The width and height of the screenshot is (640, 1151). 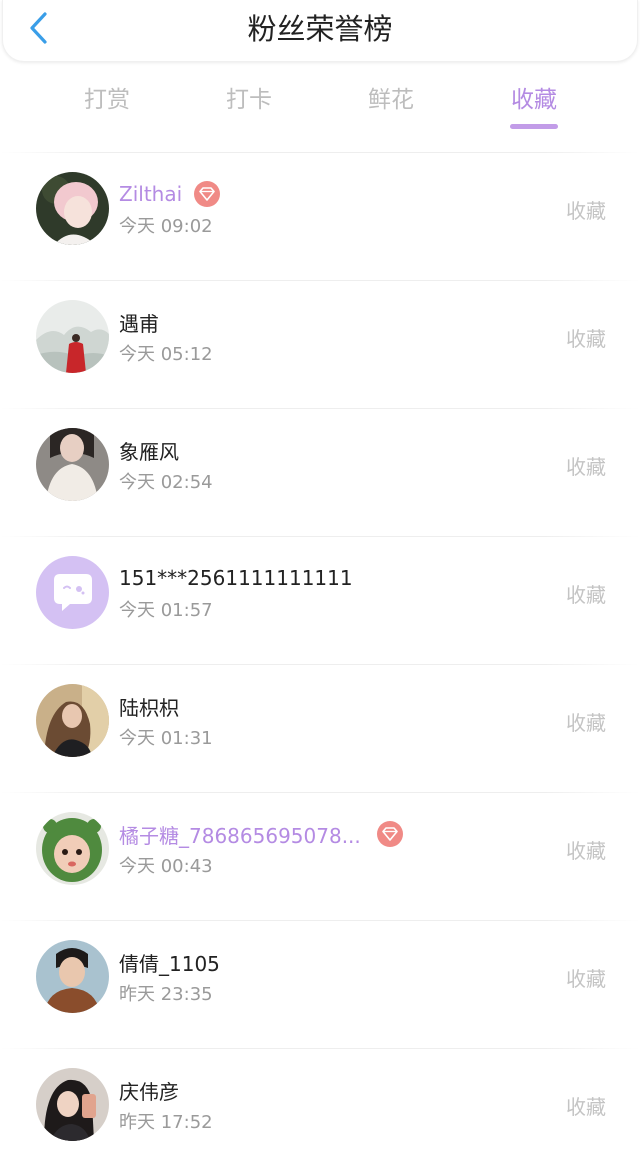 I want to click on fan-time: 今天 02:54, so click(x=166, y=482).